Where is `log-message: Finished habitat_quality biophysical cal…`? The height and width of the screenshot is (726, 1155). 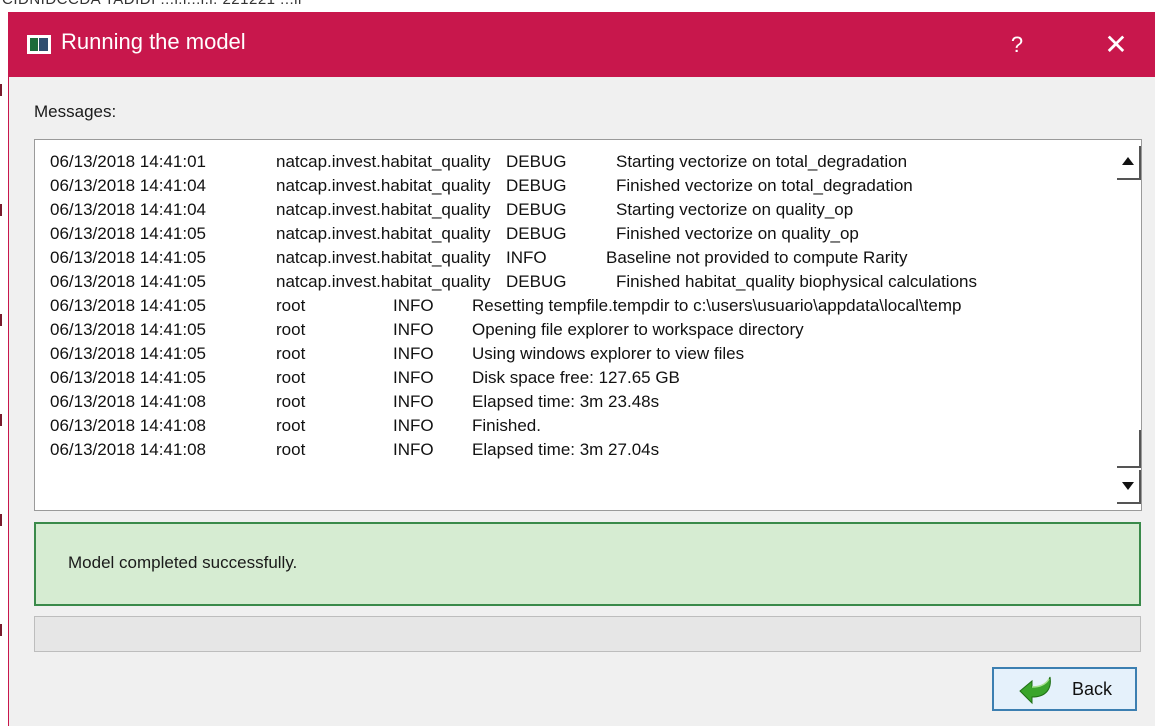 log-message: Finished habitat_quality biophysical cal… is located at coordinates (796, 281).